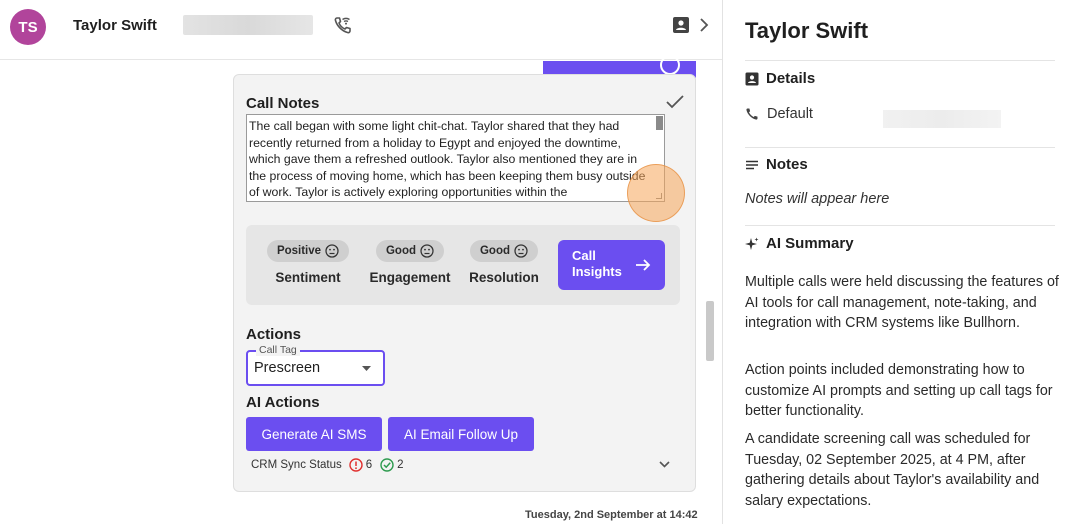 The height and width of the screenshot is (524, 1068). What do you see at coordinates (584, 255) in the screenshot?
I see `call-insights-label-line1: Call` at bounding box center [584, 255].